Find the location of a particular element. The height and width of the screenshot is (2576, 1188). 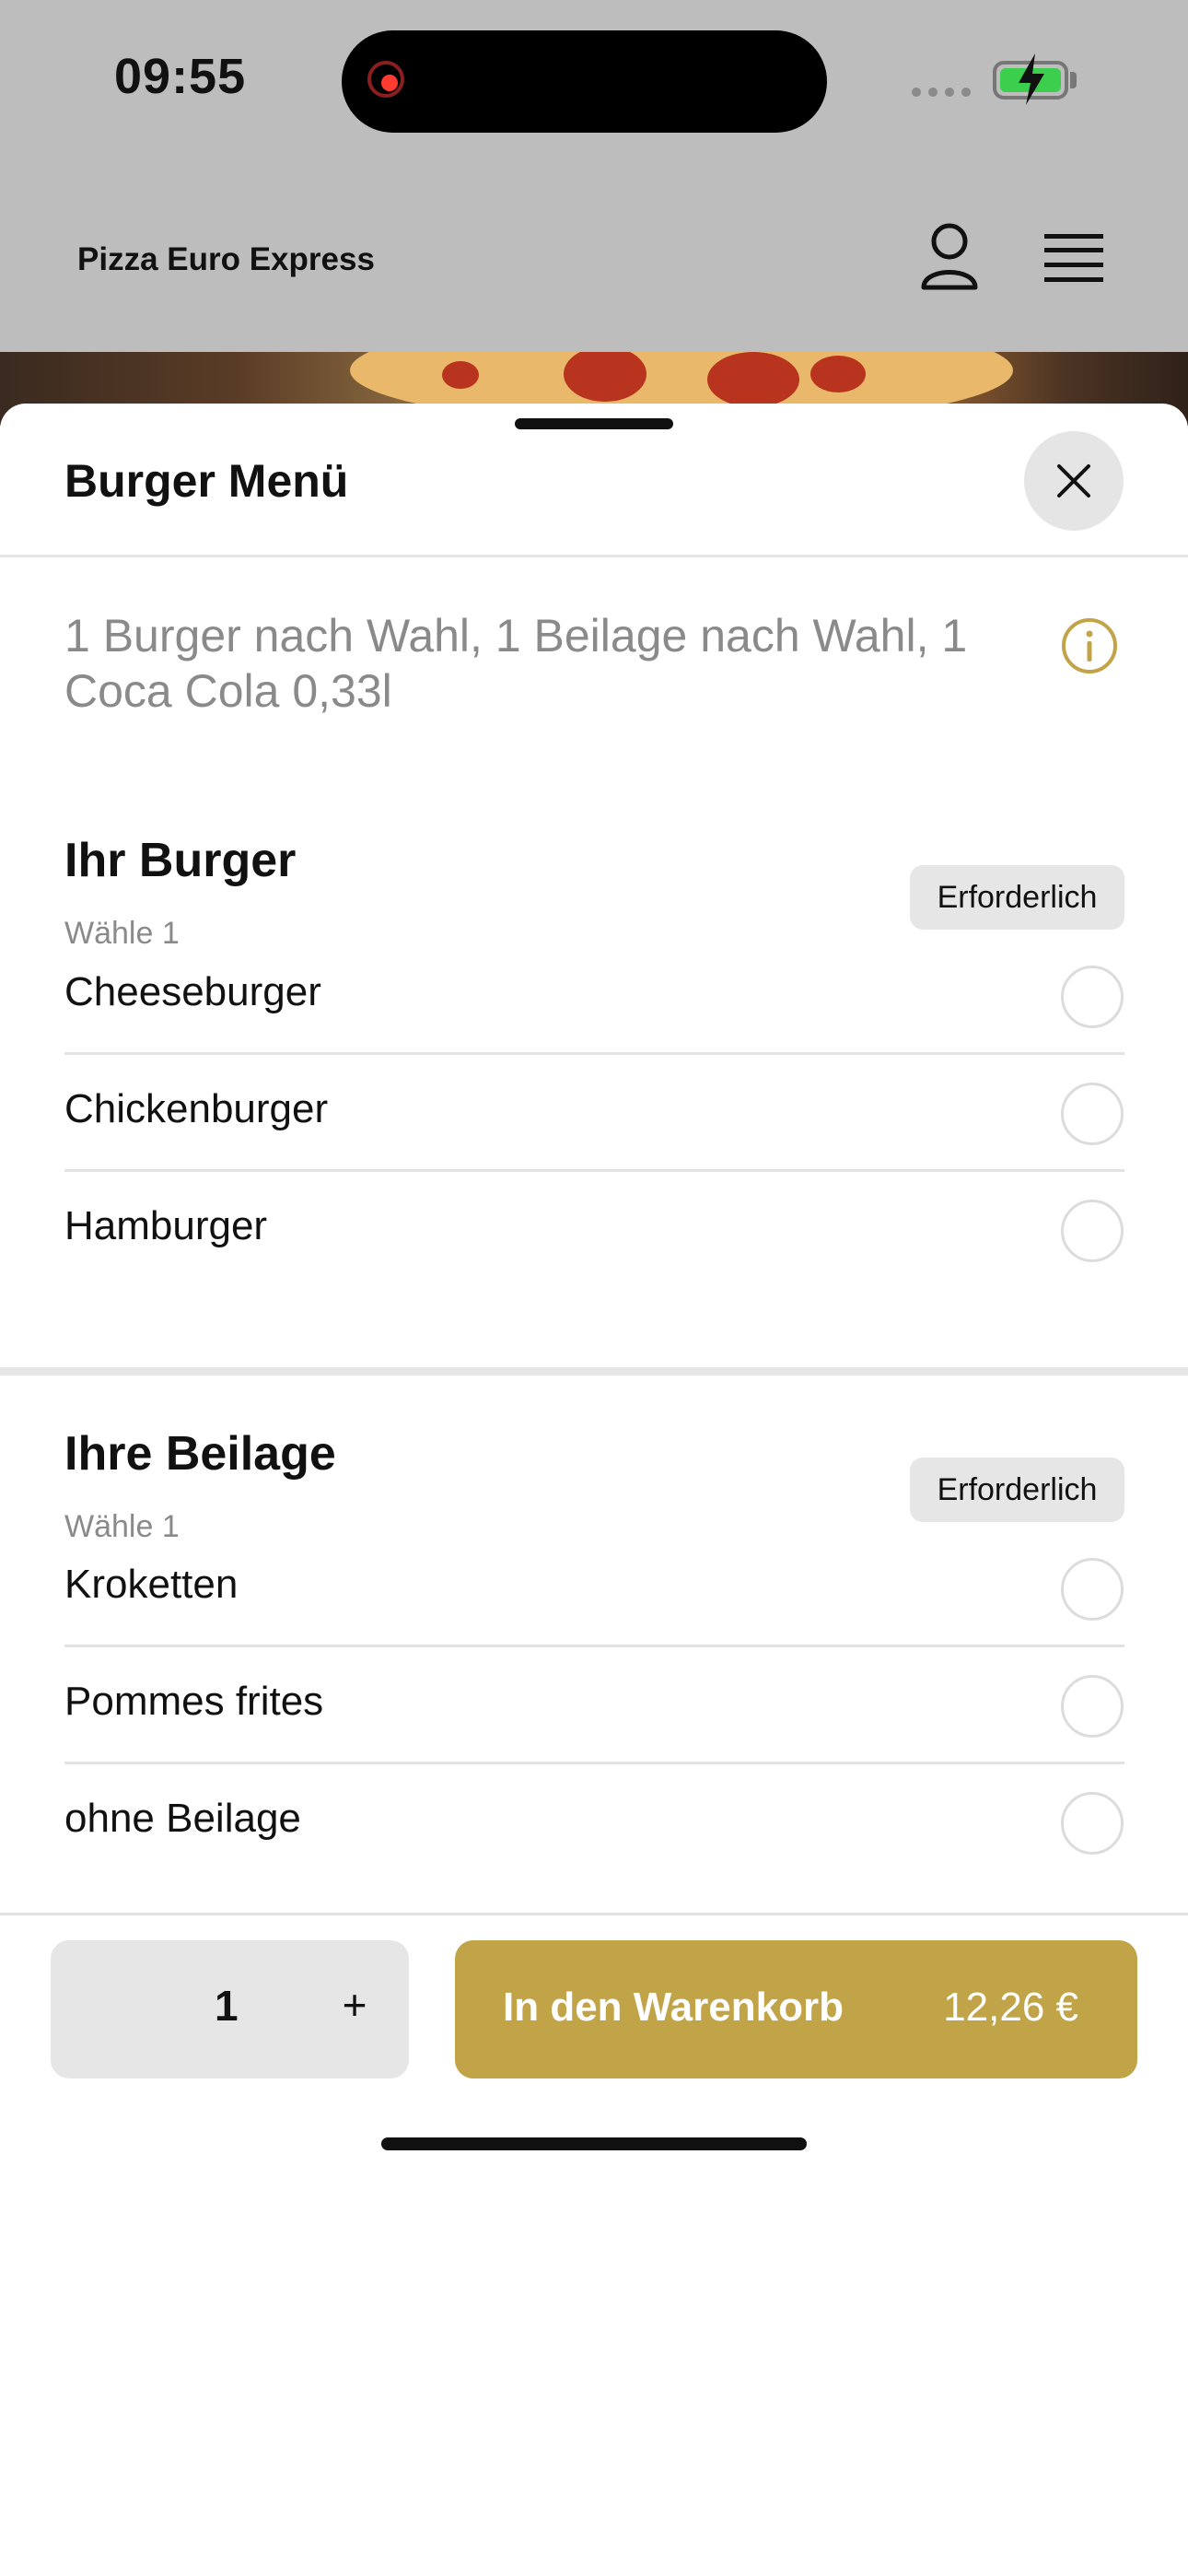

dynamic-island is located at coordinates (584, 81).